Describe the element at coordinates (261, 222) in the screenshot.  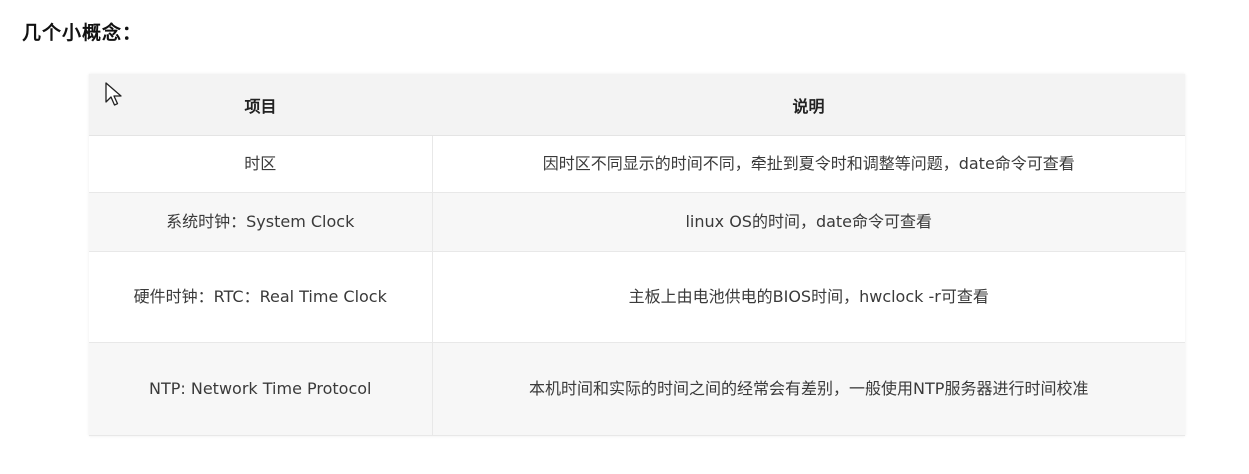
I see `row-item-cell: 系统时钟：System Clock` at that location.